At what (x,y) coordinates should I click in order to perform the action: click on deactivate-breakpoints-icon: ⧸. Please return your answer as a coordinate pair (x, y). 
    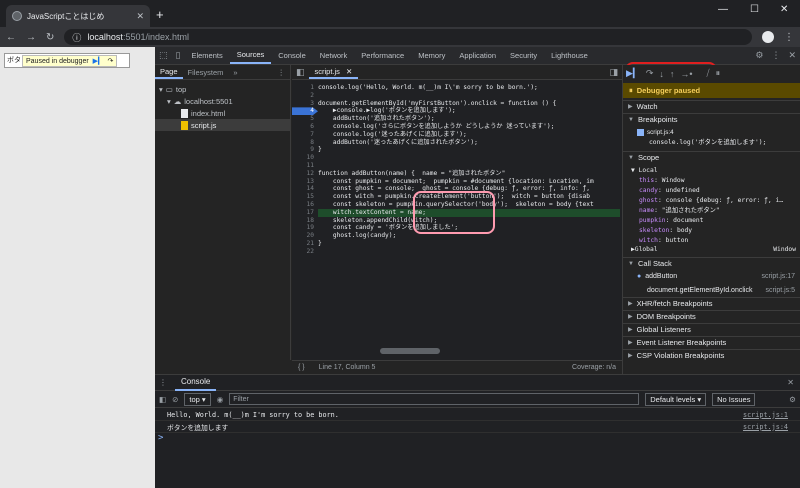
    Looking at the image, I should click on (708, 73).